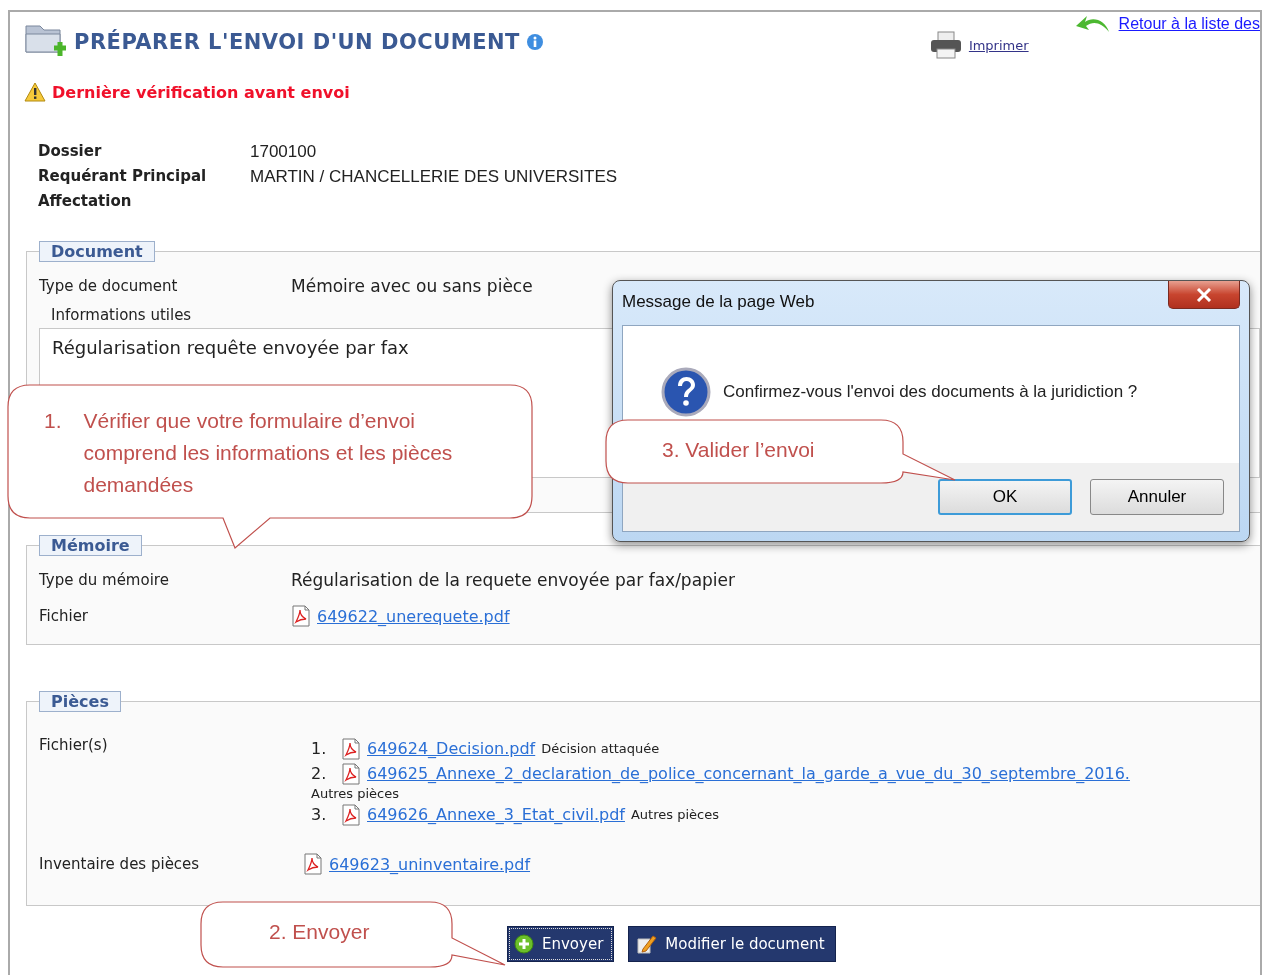  What do you see at coordinates (284, 152) in the screenshot?
I see `field-value: 1700100` at bounding box center [284, 152].